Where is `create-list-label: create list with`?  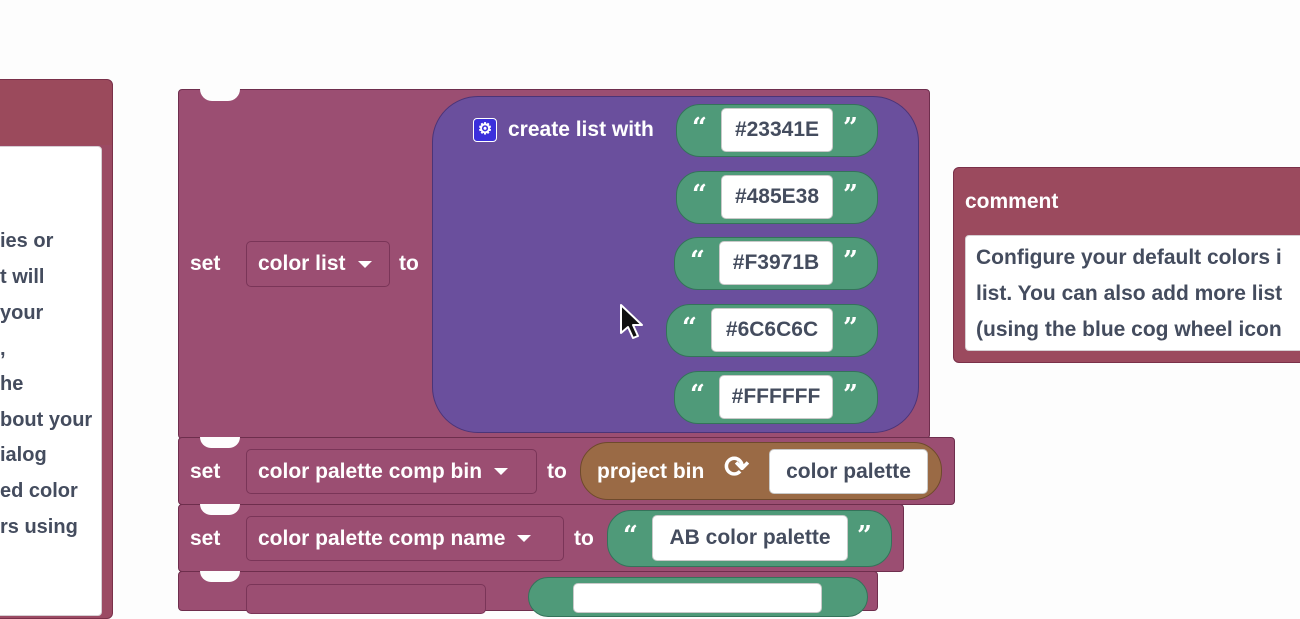
create-list-label: create list with is located at coordinates (581, 129).